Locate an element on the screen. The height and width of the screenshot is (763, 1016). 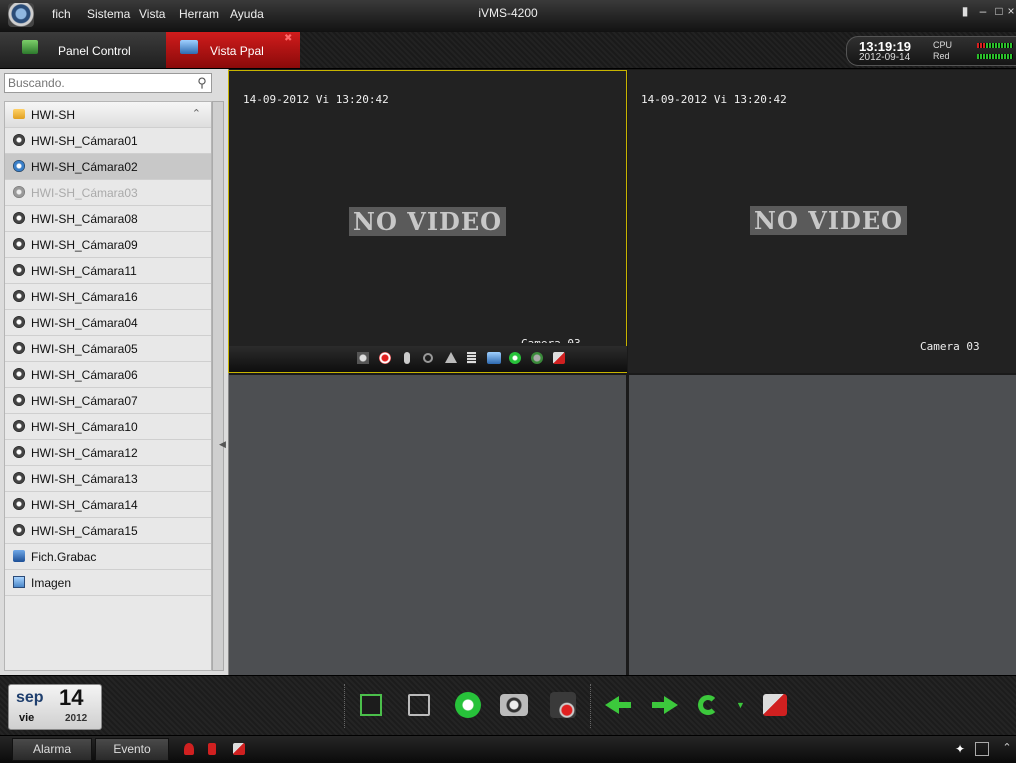
date-weekday: vie is located at coordinates (27, 718).